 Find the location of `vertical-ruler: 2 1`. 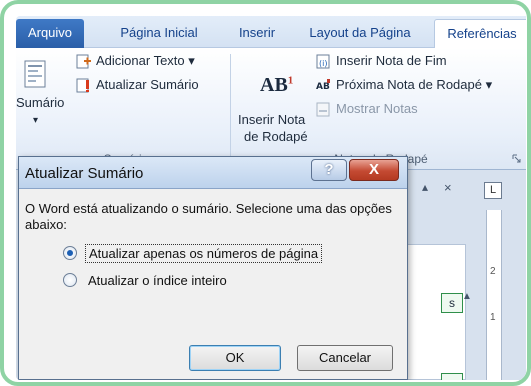

vertical-ruler: 2 1 is located at coordinates (494, 295).